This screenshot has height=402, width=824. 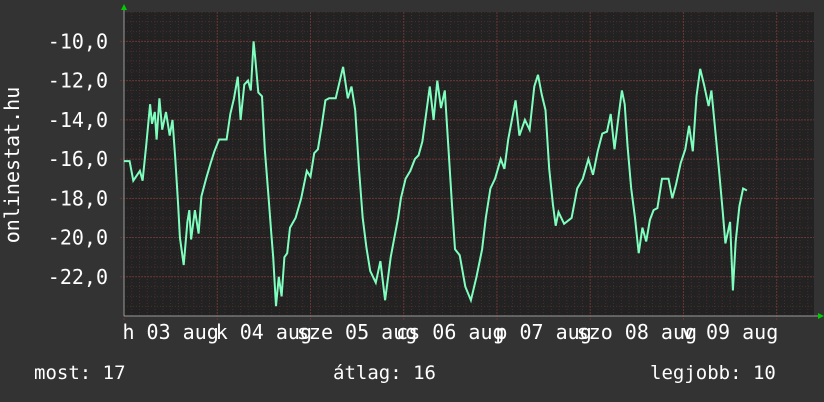 I want to click on y-tick-label: -16,0, so click(x=78, y=159).